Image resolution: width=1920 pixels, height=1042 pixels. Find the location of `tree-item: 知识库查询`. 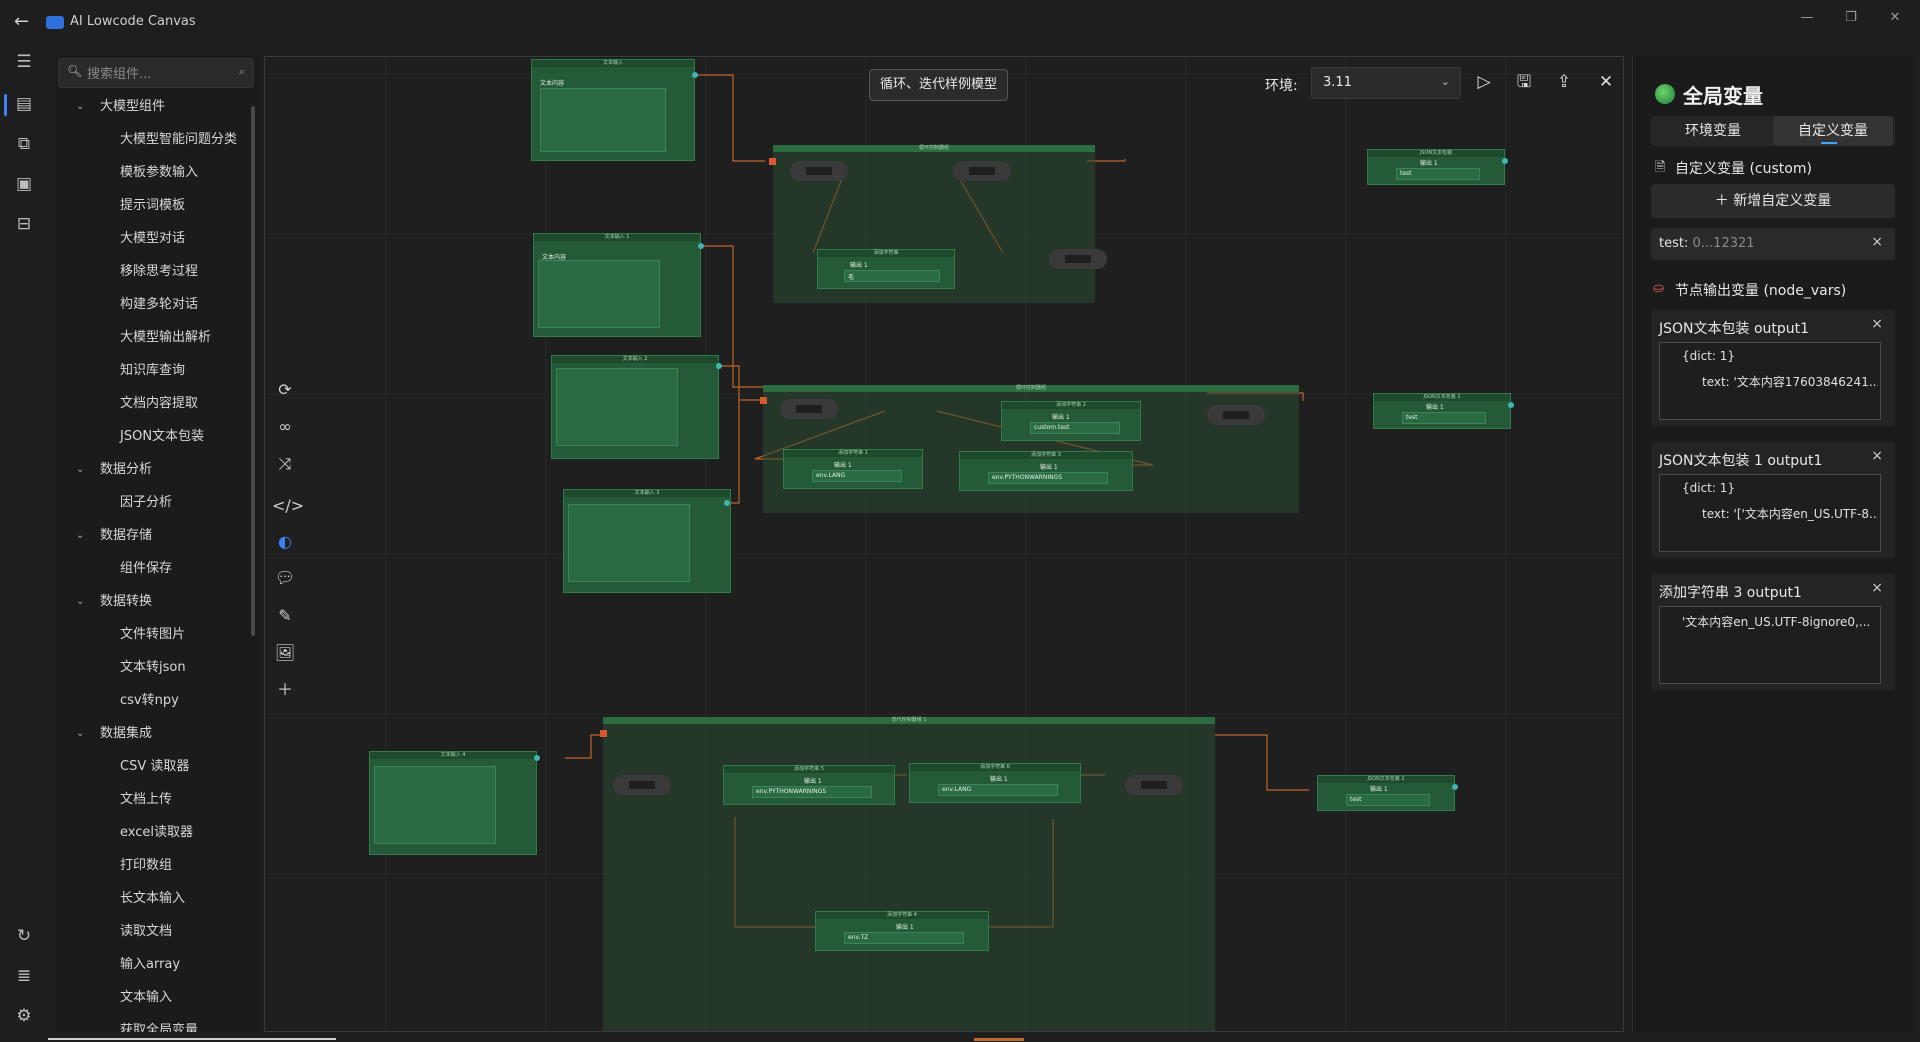

tree-item: 知识库查询 is located at coordinates (154, 371).